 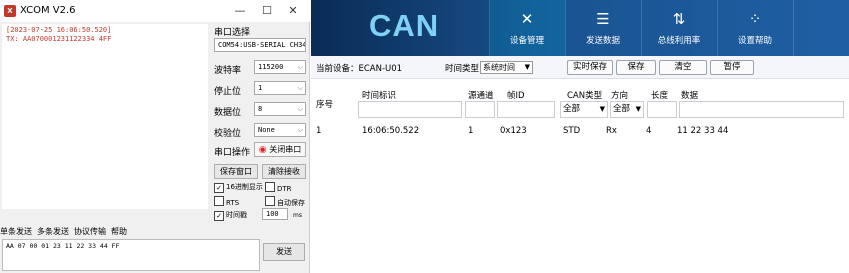 I want to click on row-can-type: STD, so click(x=572, y=131).